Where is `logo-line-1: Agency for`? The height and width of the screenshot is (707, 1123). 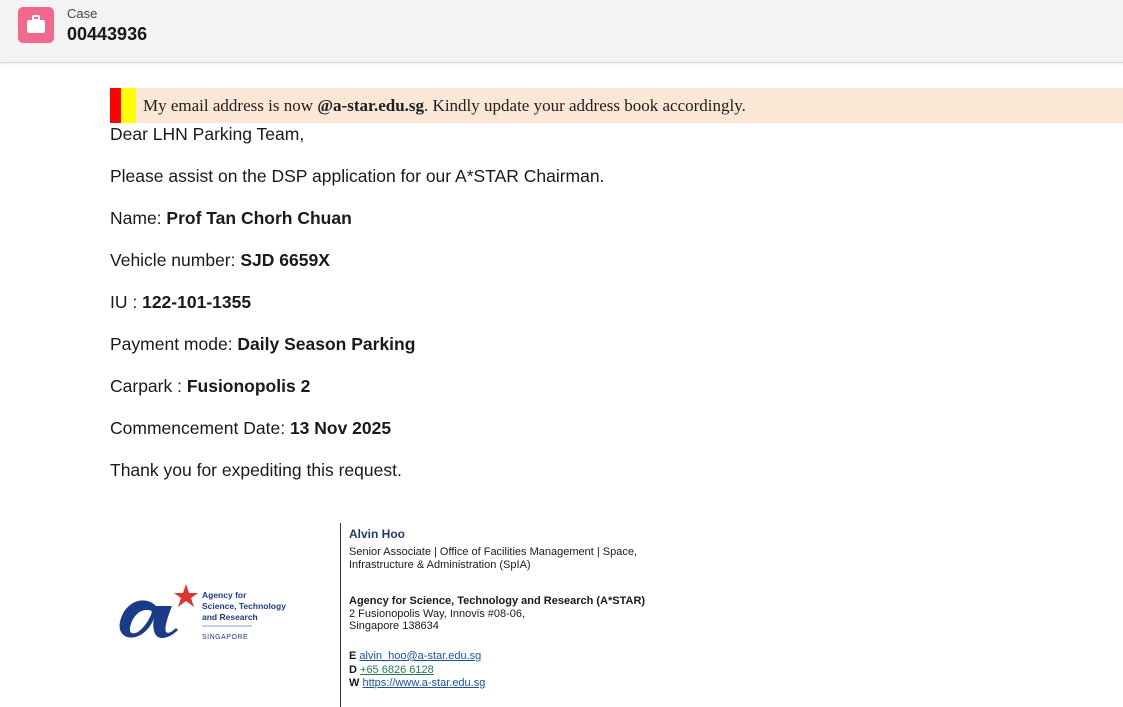 logo-line-1: Agency for is located at coordinates (224, 595).